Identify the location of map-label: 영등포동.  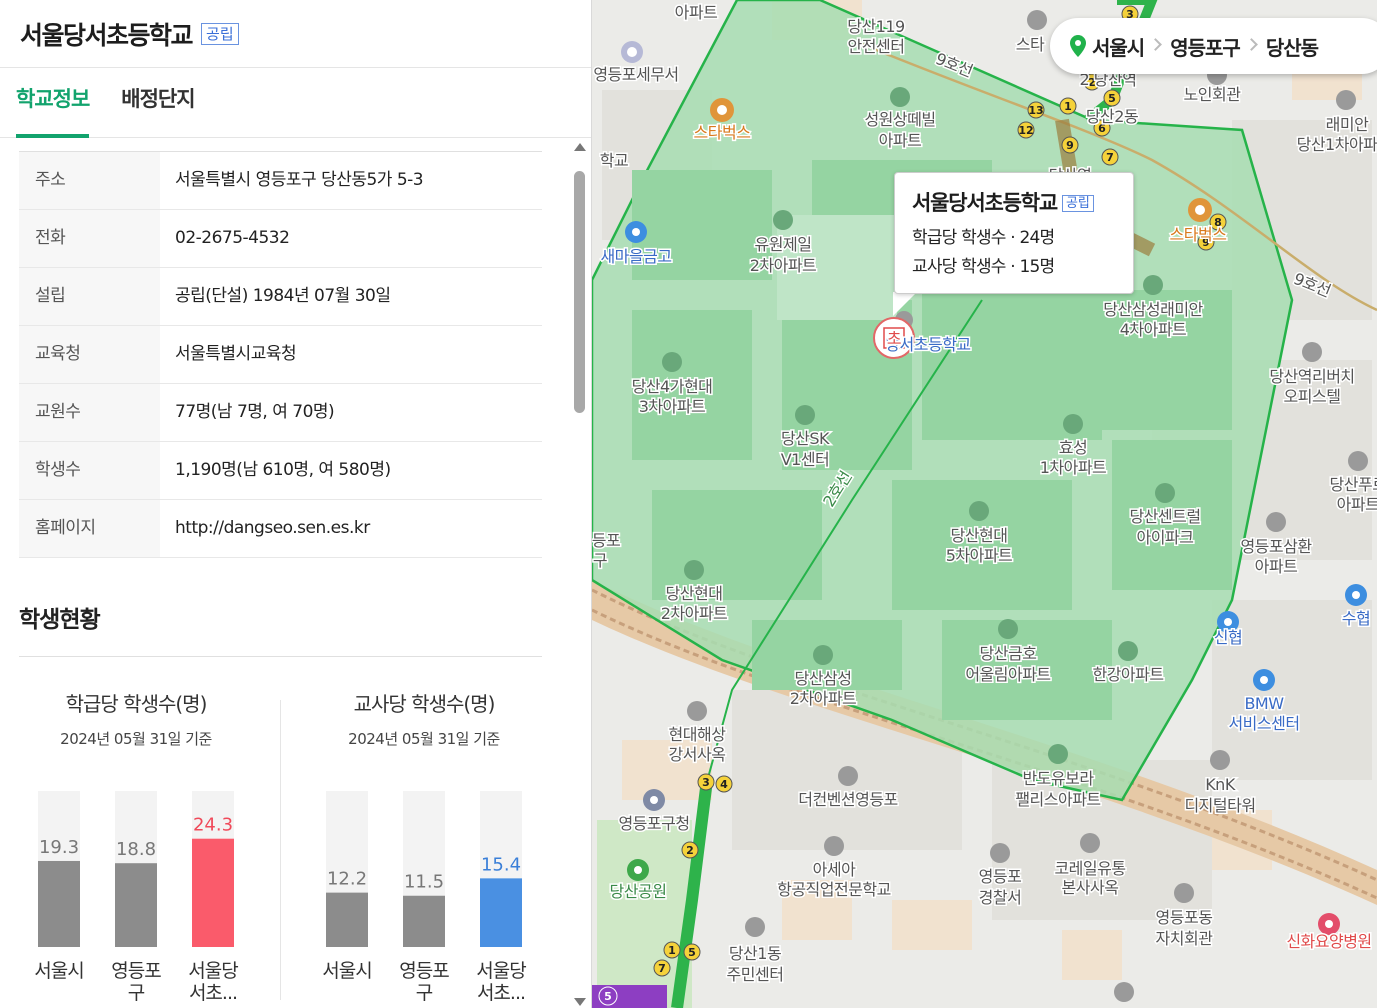
(1184, 918).